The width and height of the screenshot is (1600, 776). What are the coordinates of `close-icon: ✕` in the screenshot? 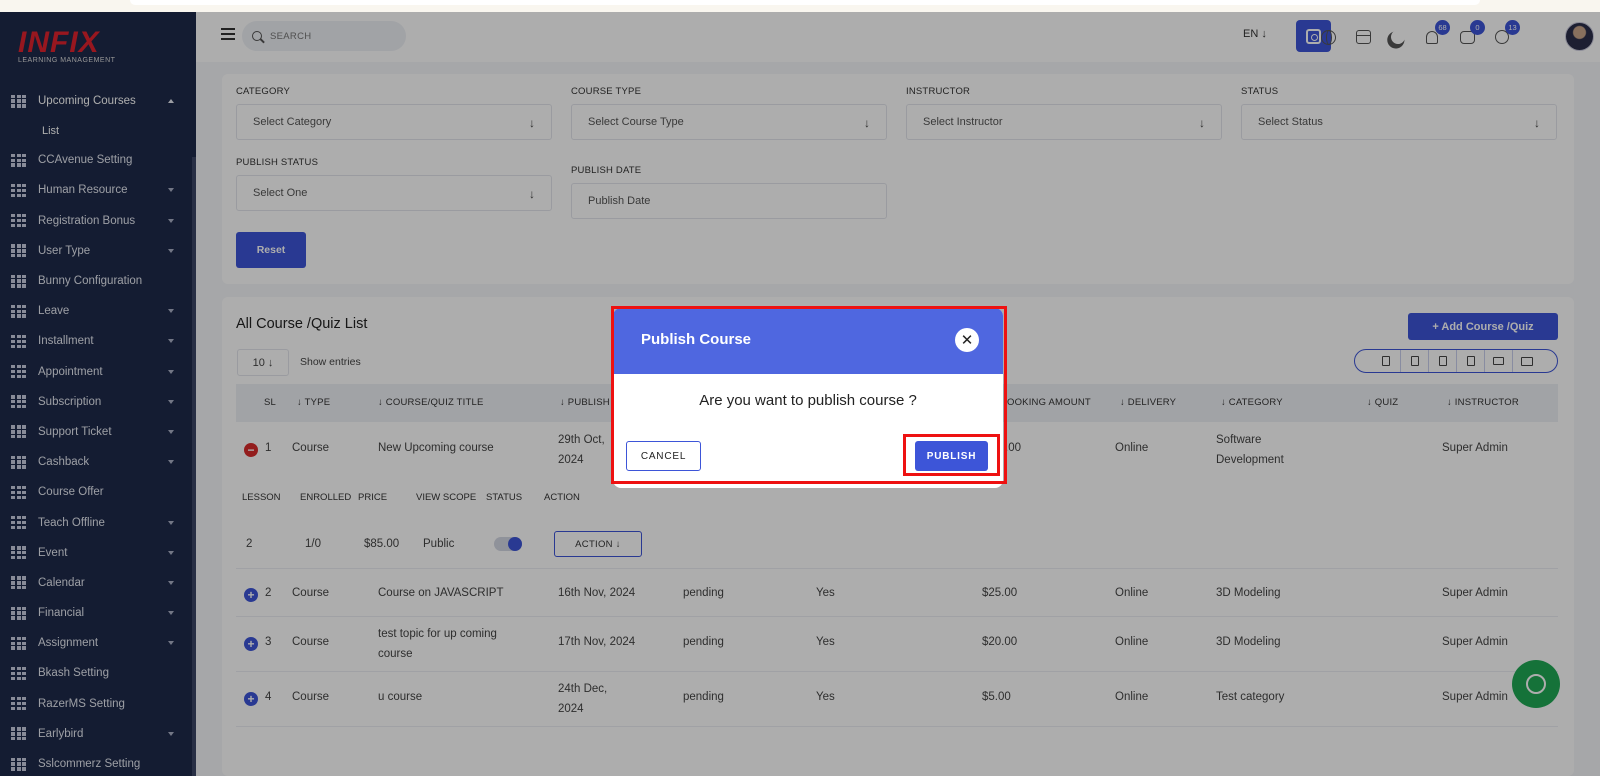 It's located at (967, 340).